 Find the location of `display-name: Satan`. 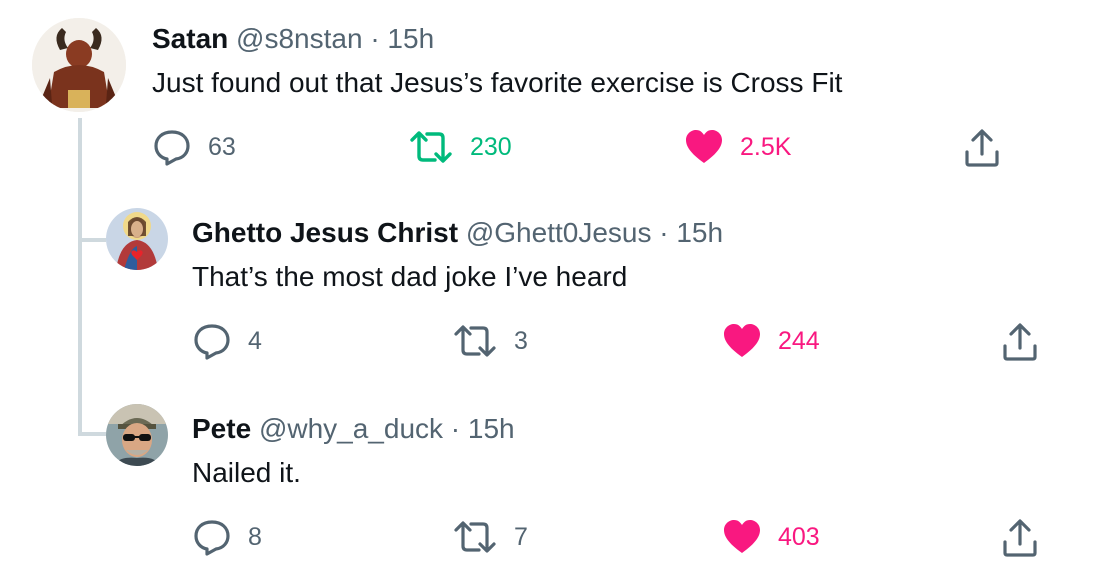

display-name: Satan is located at coordinates (190, 38).